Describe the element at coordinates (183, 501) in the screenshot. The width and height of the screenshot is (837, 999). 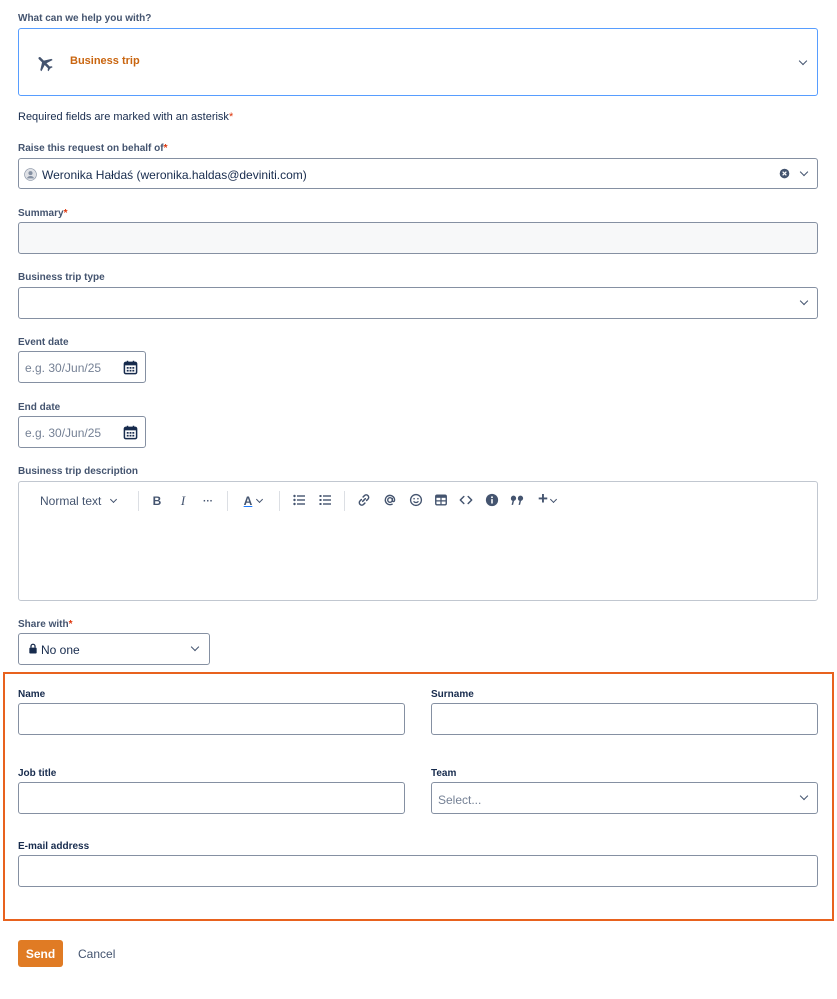
I see `italic-button: I` at that location.